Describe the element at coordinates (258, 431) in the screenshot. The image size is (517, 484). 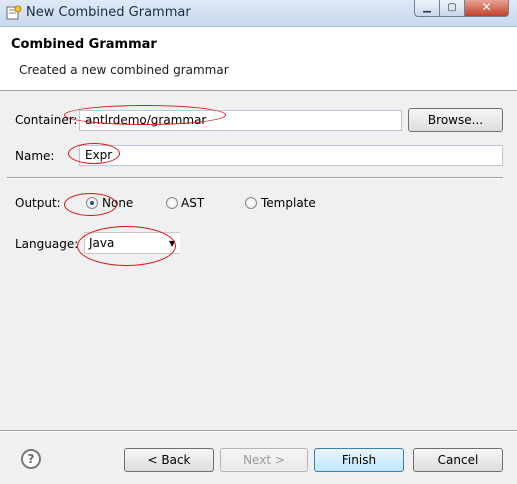
I see `footer-separator` at that location.